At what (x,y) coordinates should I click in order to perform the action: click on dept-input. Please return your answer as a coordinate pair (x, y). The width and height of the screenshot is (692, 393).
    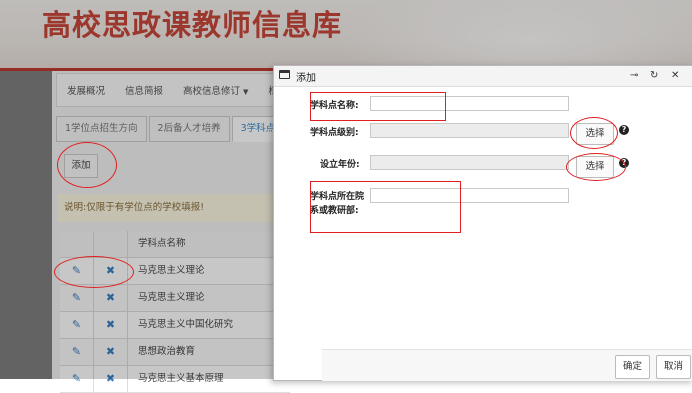
    Looking at the image, I should click on (469, 195).